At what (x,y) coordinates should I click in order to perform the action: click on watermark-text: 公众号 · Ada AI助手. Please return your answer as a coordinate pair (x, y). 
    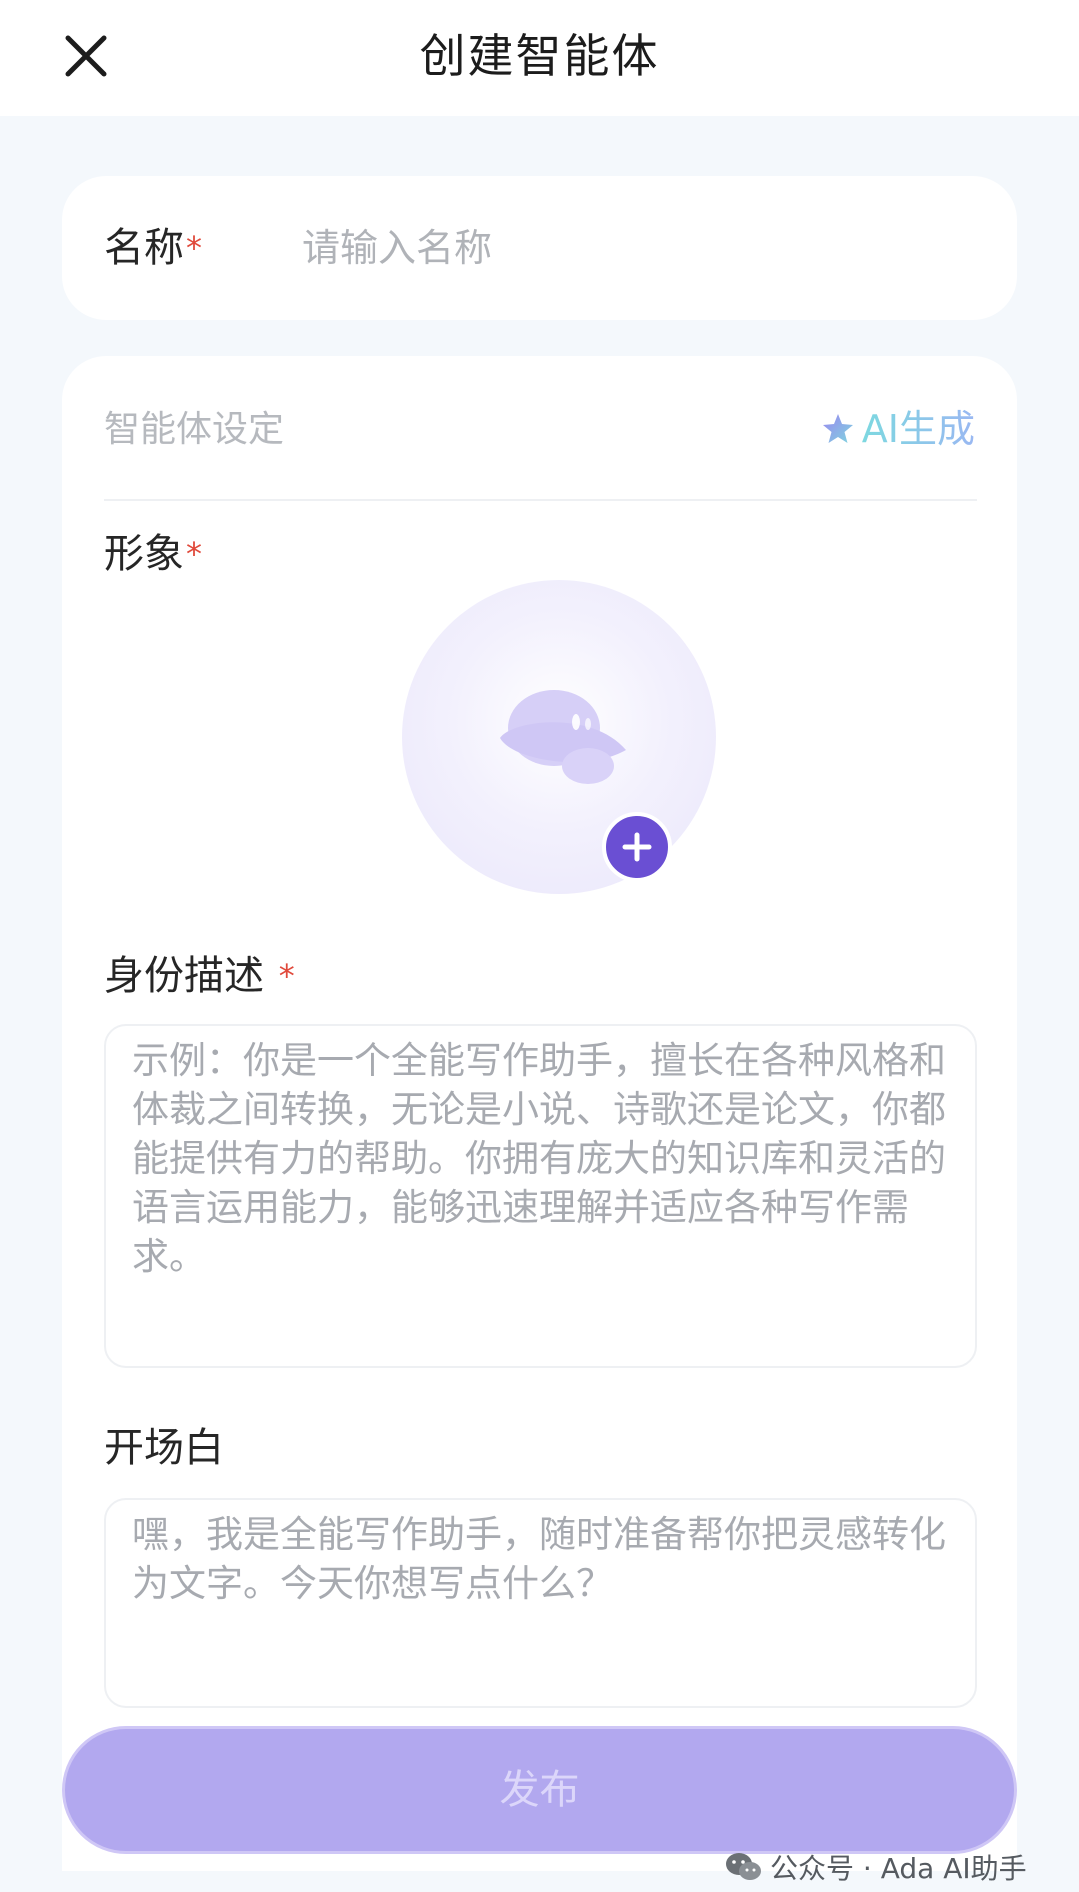
    Looking at the image, I should click on (898, 1868).